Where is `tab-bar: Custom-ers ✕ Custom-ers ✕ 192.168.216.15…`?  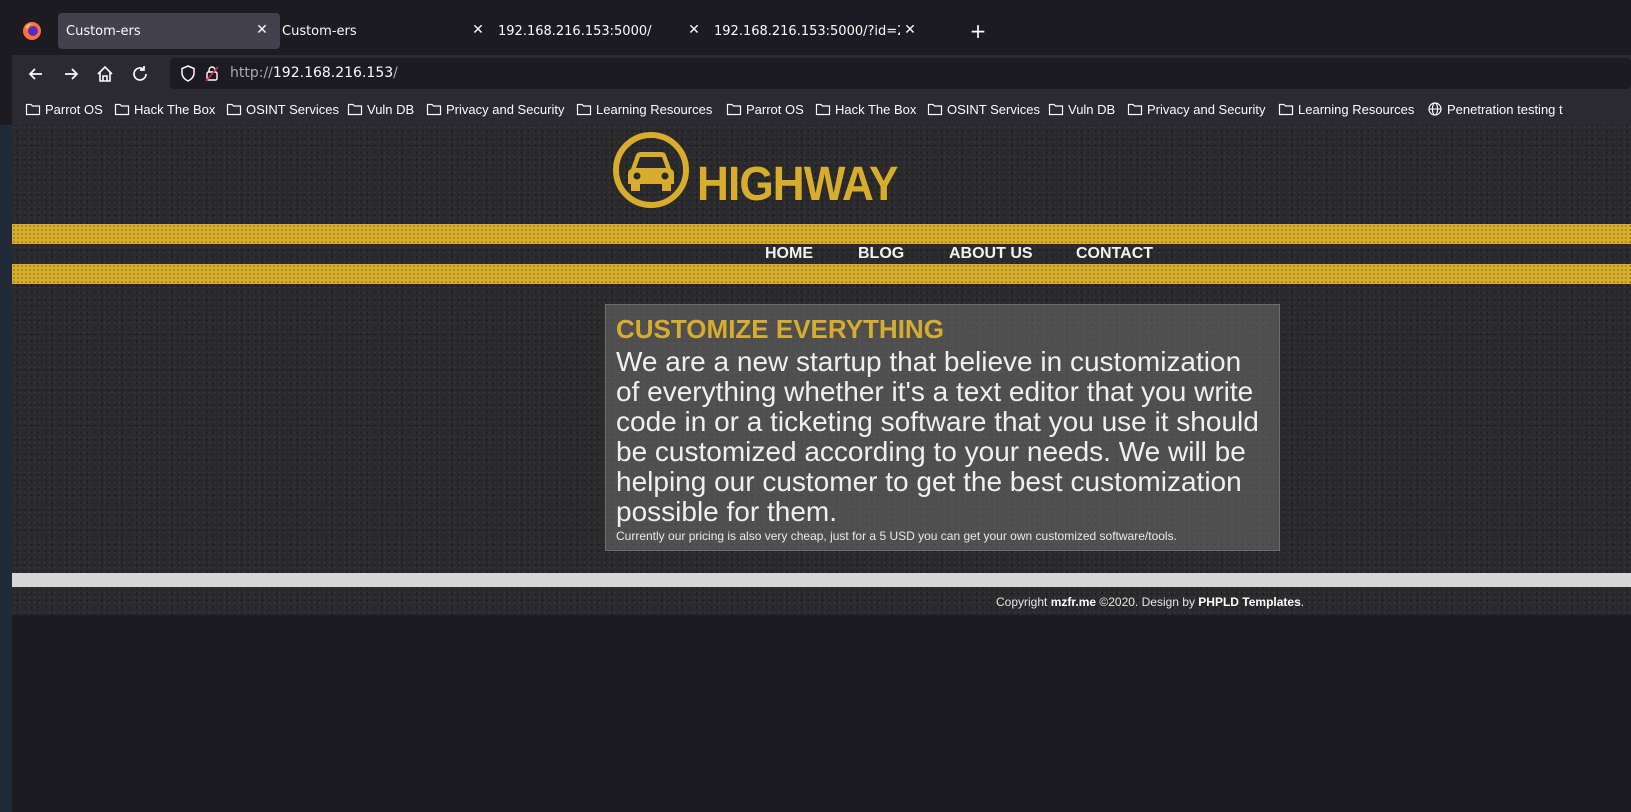
tab-bar: Custom-ers ✕ Custom-ers ✕ 192.168.216.15… is located at coordinates (815, 27).